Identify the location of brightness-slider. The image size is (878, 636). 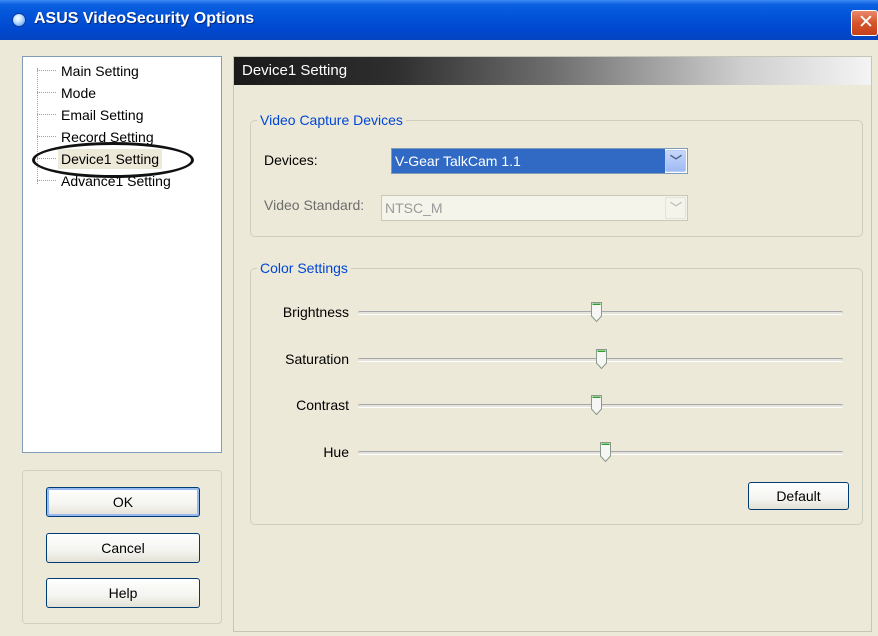
(600, 313).